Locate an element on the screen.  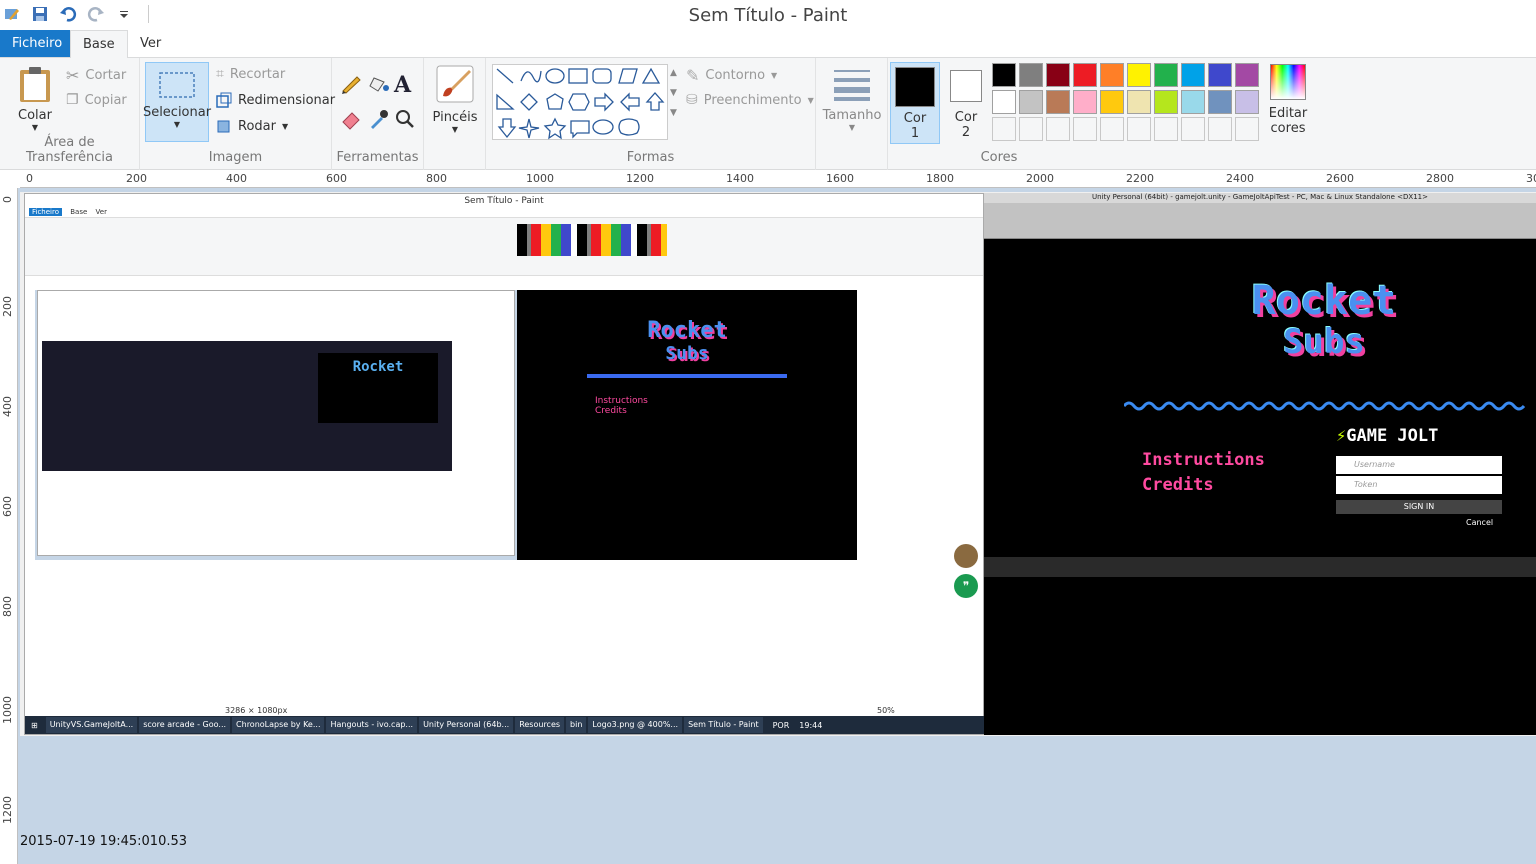
ruler-tick-label: 200 is located at coordinates (7, 306).